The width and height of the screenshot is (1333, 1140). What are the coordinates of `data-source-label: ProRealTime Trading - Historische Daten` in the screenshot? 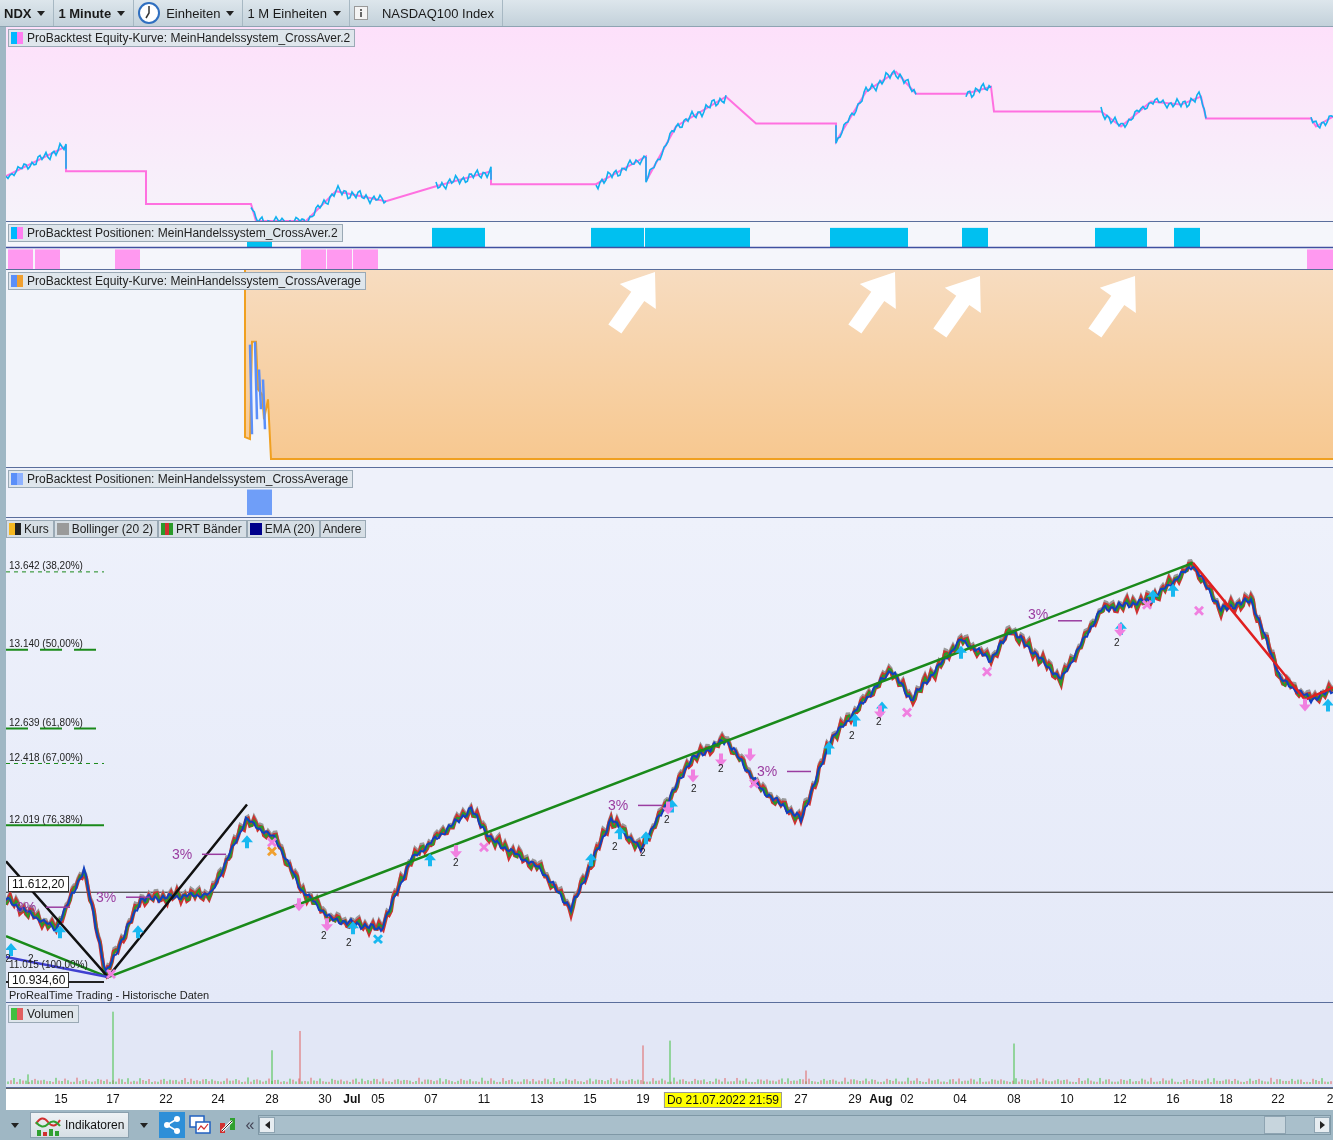 It's located at (109, 995).